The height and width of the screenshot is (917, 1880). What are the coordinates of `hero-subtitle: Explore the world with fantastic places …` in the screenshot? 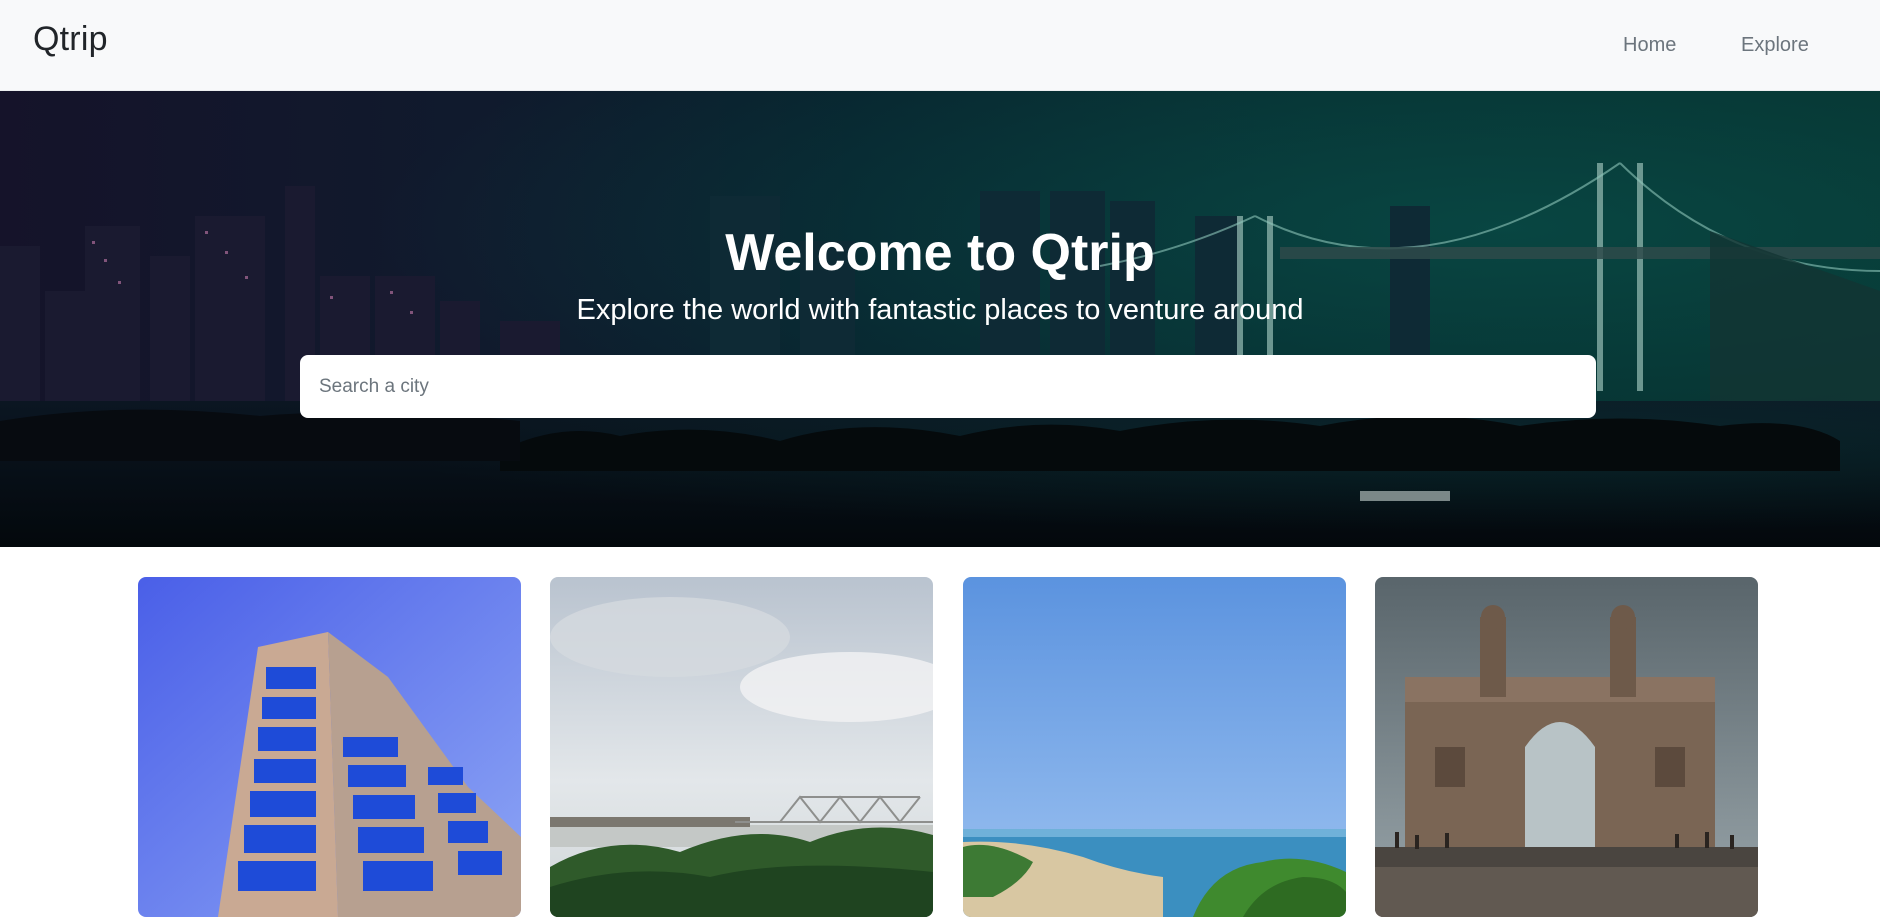 It's located at (940, 310).